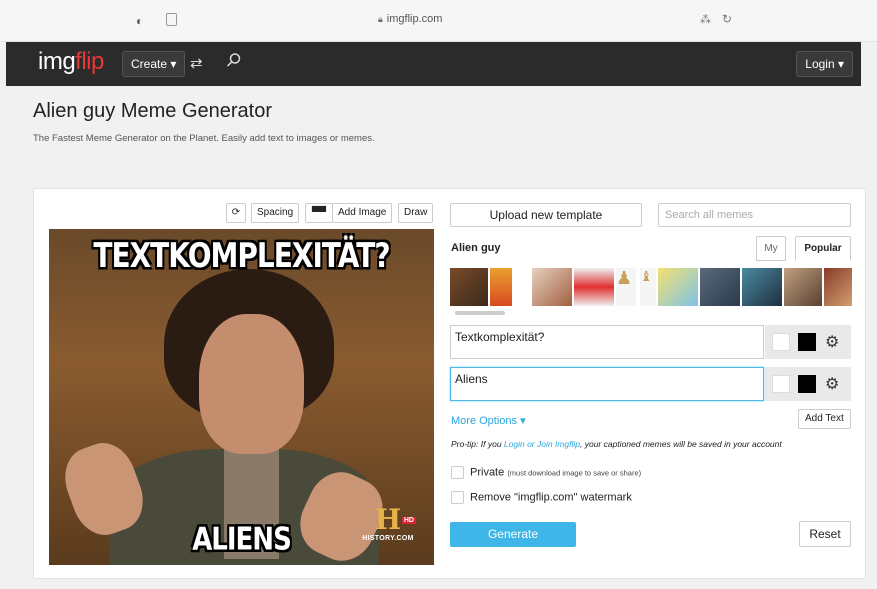 This screenshot has width=877, height=589. What do you see at coordinates (71, 62) in the screenshot?
I see `imgflip-logo: imgflip` at bounding box center [71, 62].